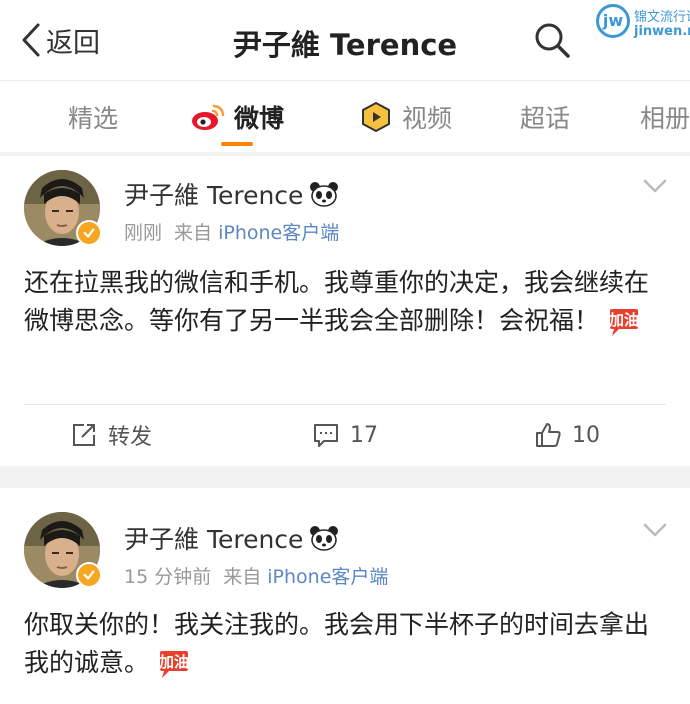 This screenshot has width=690, height=704. What do you see at coordinates (130, 437) in the screenshot?
I see `repost-label: 转发` at bounding box center [130, 437].